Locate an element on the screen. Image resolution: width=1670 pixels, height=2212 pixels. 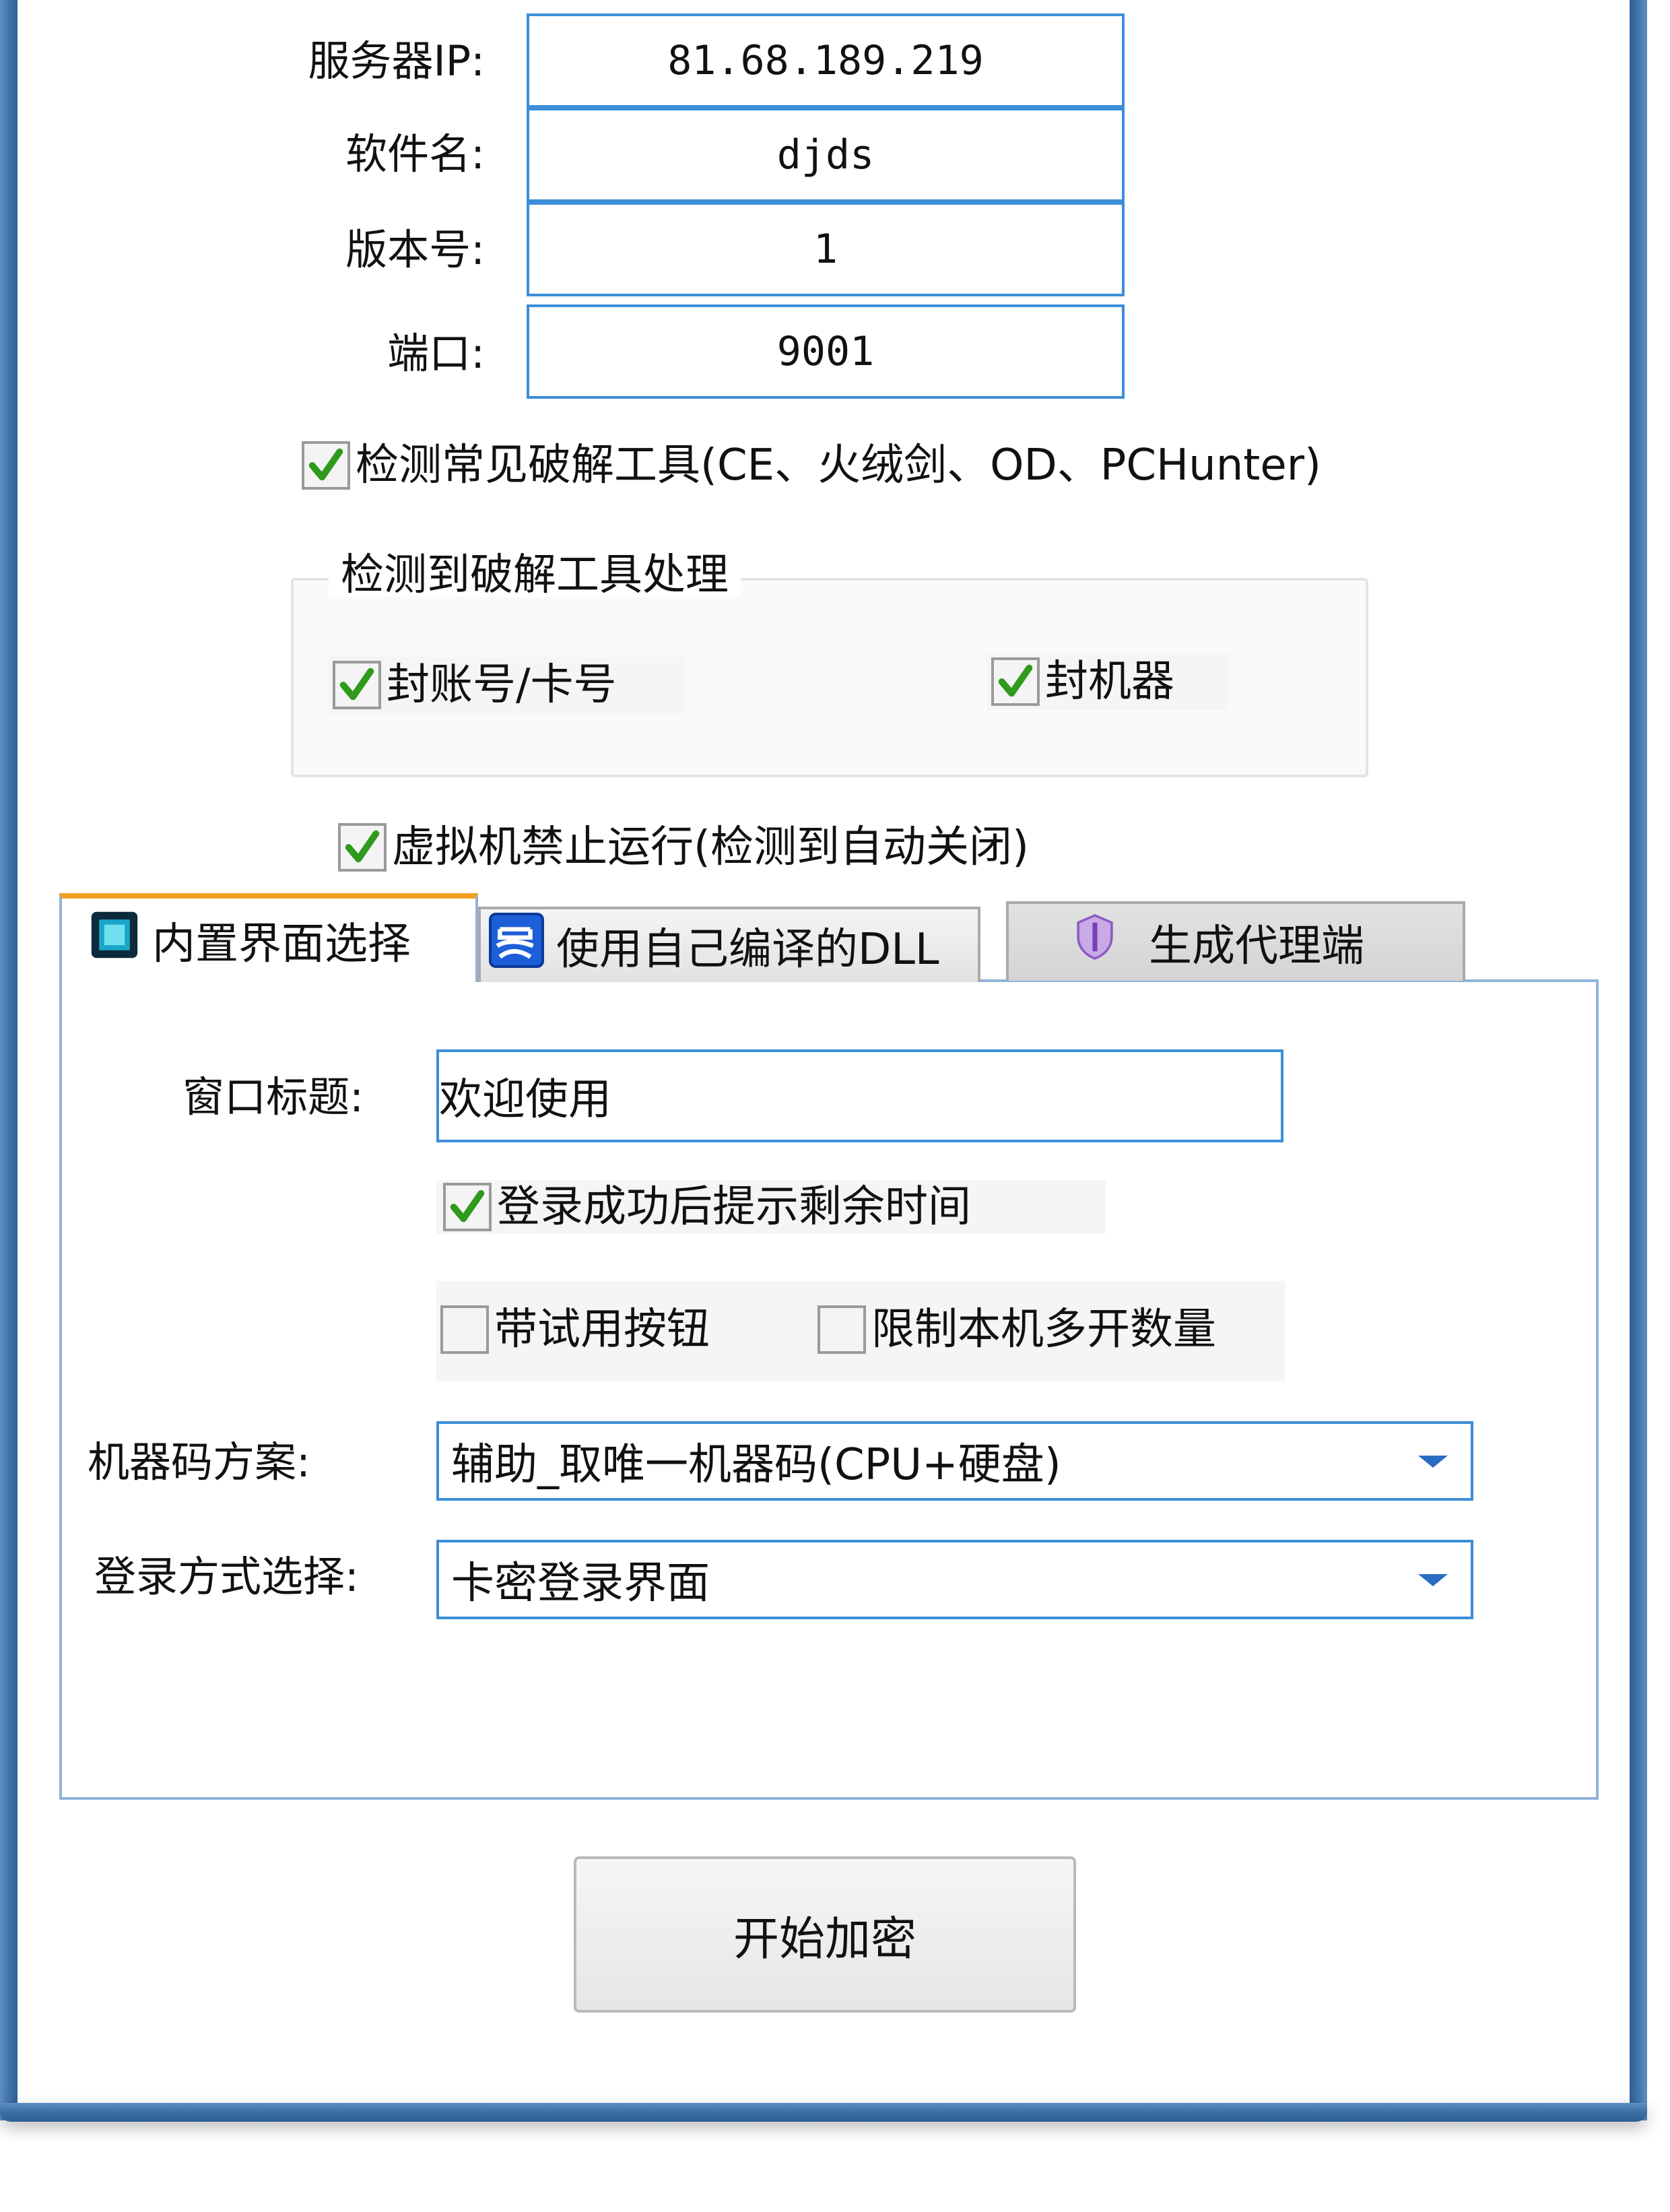
vm-block-checkbox: 虚拟机禁止运行(检测到自动关闭) is located at coordinates (683, 847).